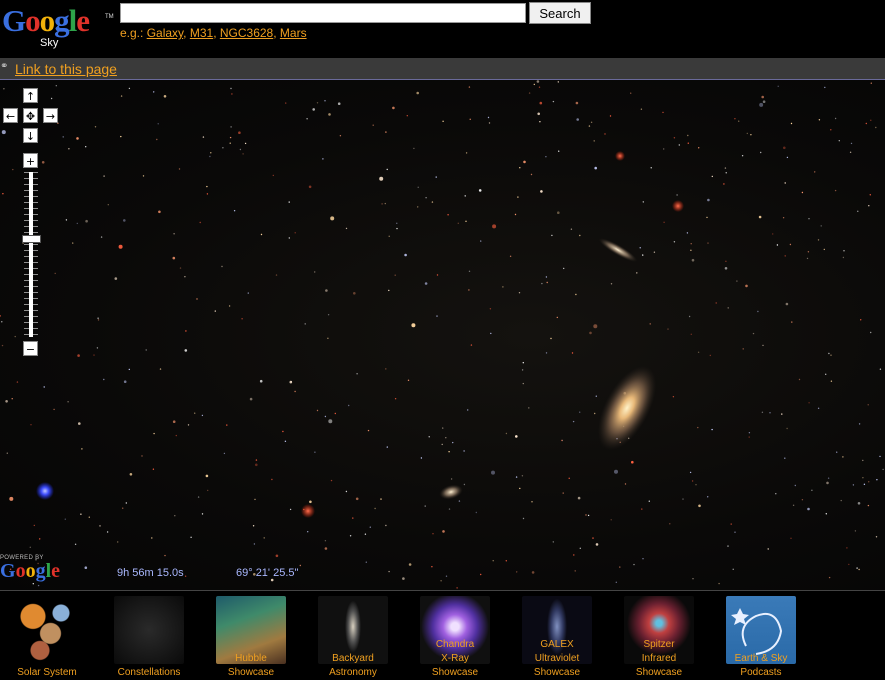  Describe the element at coordinates (451, 492) in the screenshot. I see `galaxy-small` at that location.